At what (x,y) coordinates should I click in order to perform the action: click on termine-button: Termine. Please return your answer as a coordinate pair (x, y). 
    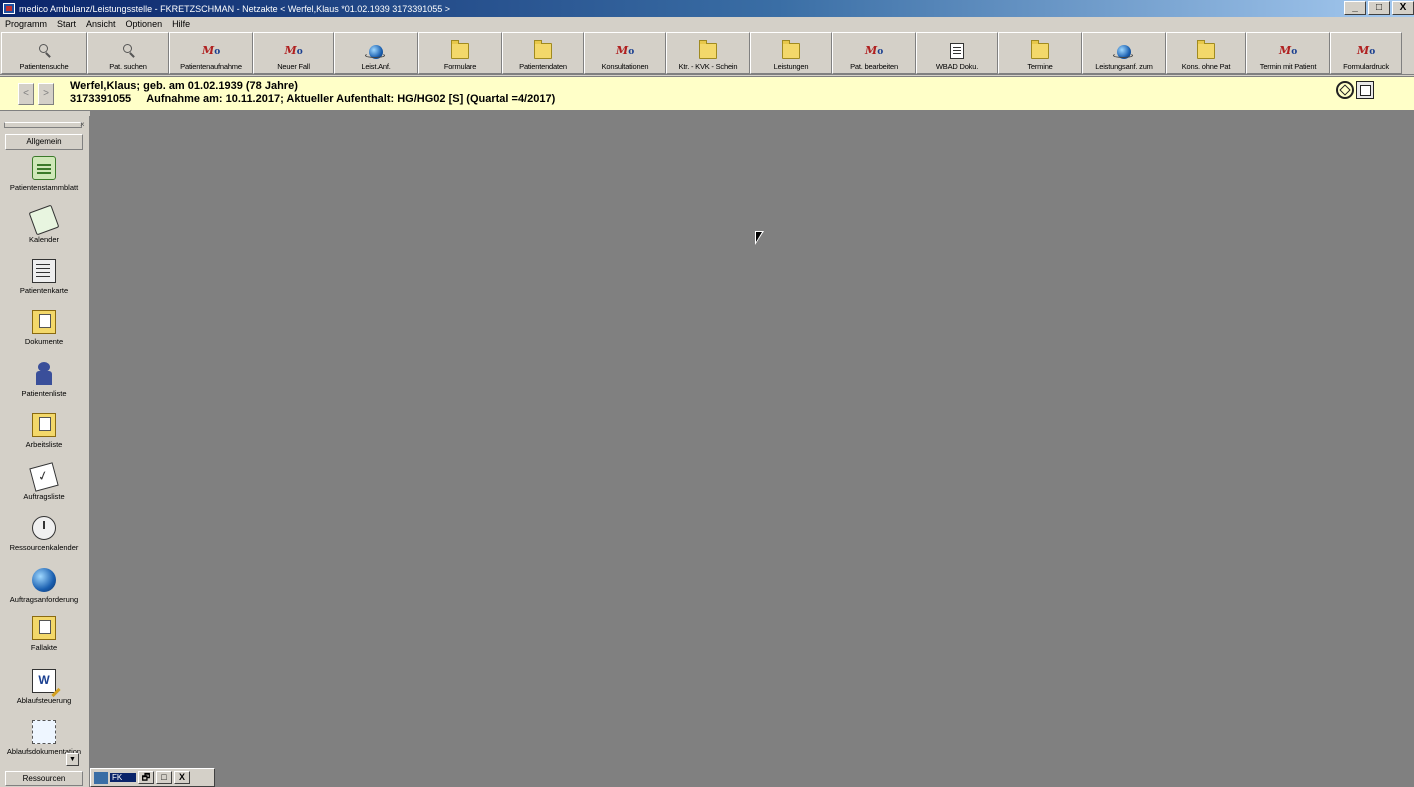
    Looking at the image, I should click on (1040, 53).